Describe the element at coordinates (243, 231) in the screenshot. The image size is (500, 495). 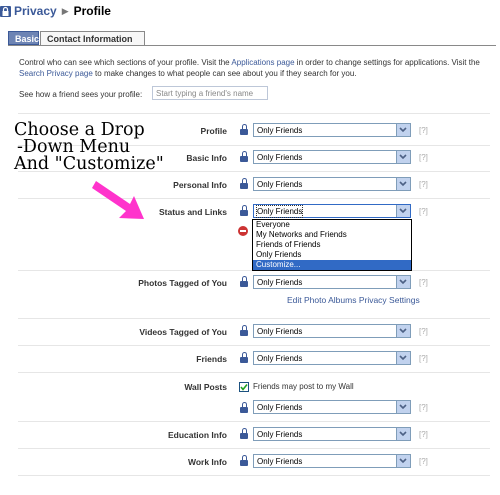
I see `remove-icon` at that location.